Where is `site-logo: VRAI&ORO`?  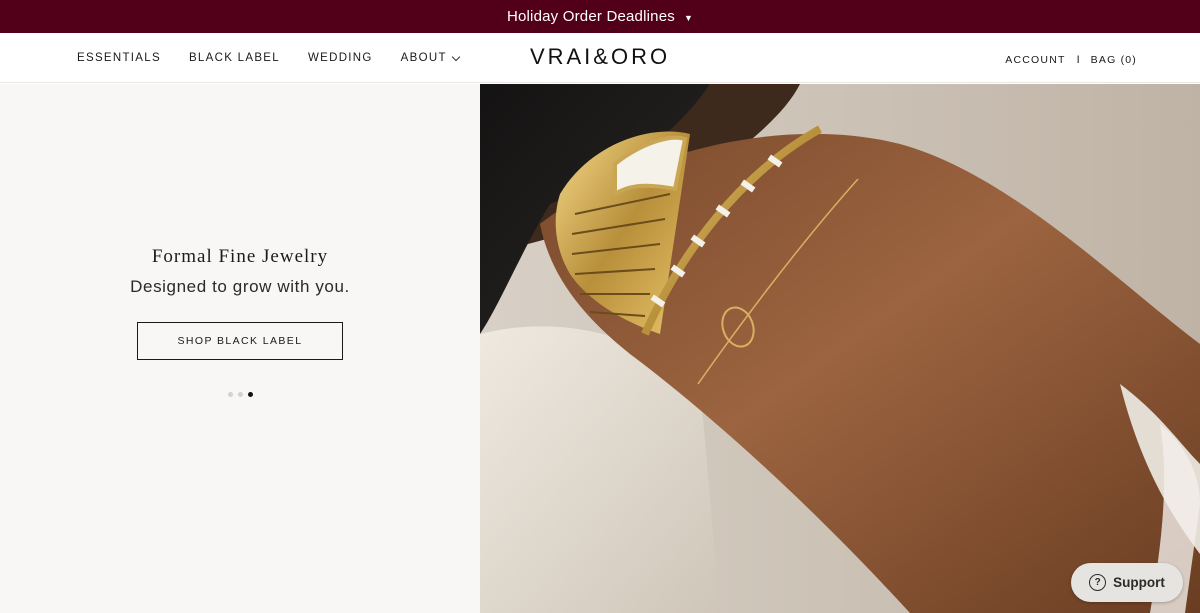 site-logo: VRAI&ORO is located at coordinates (600, 57).